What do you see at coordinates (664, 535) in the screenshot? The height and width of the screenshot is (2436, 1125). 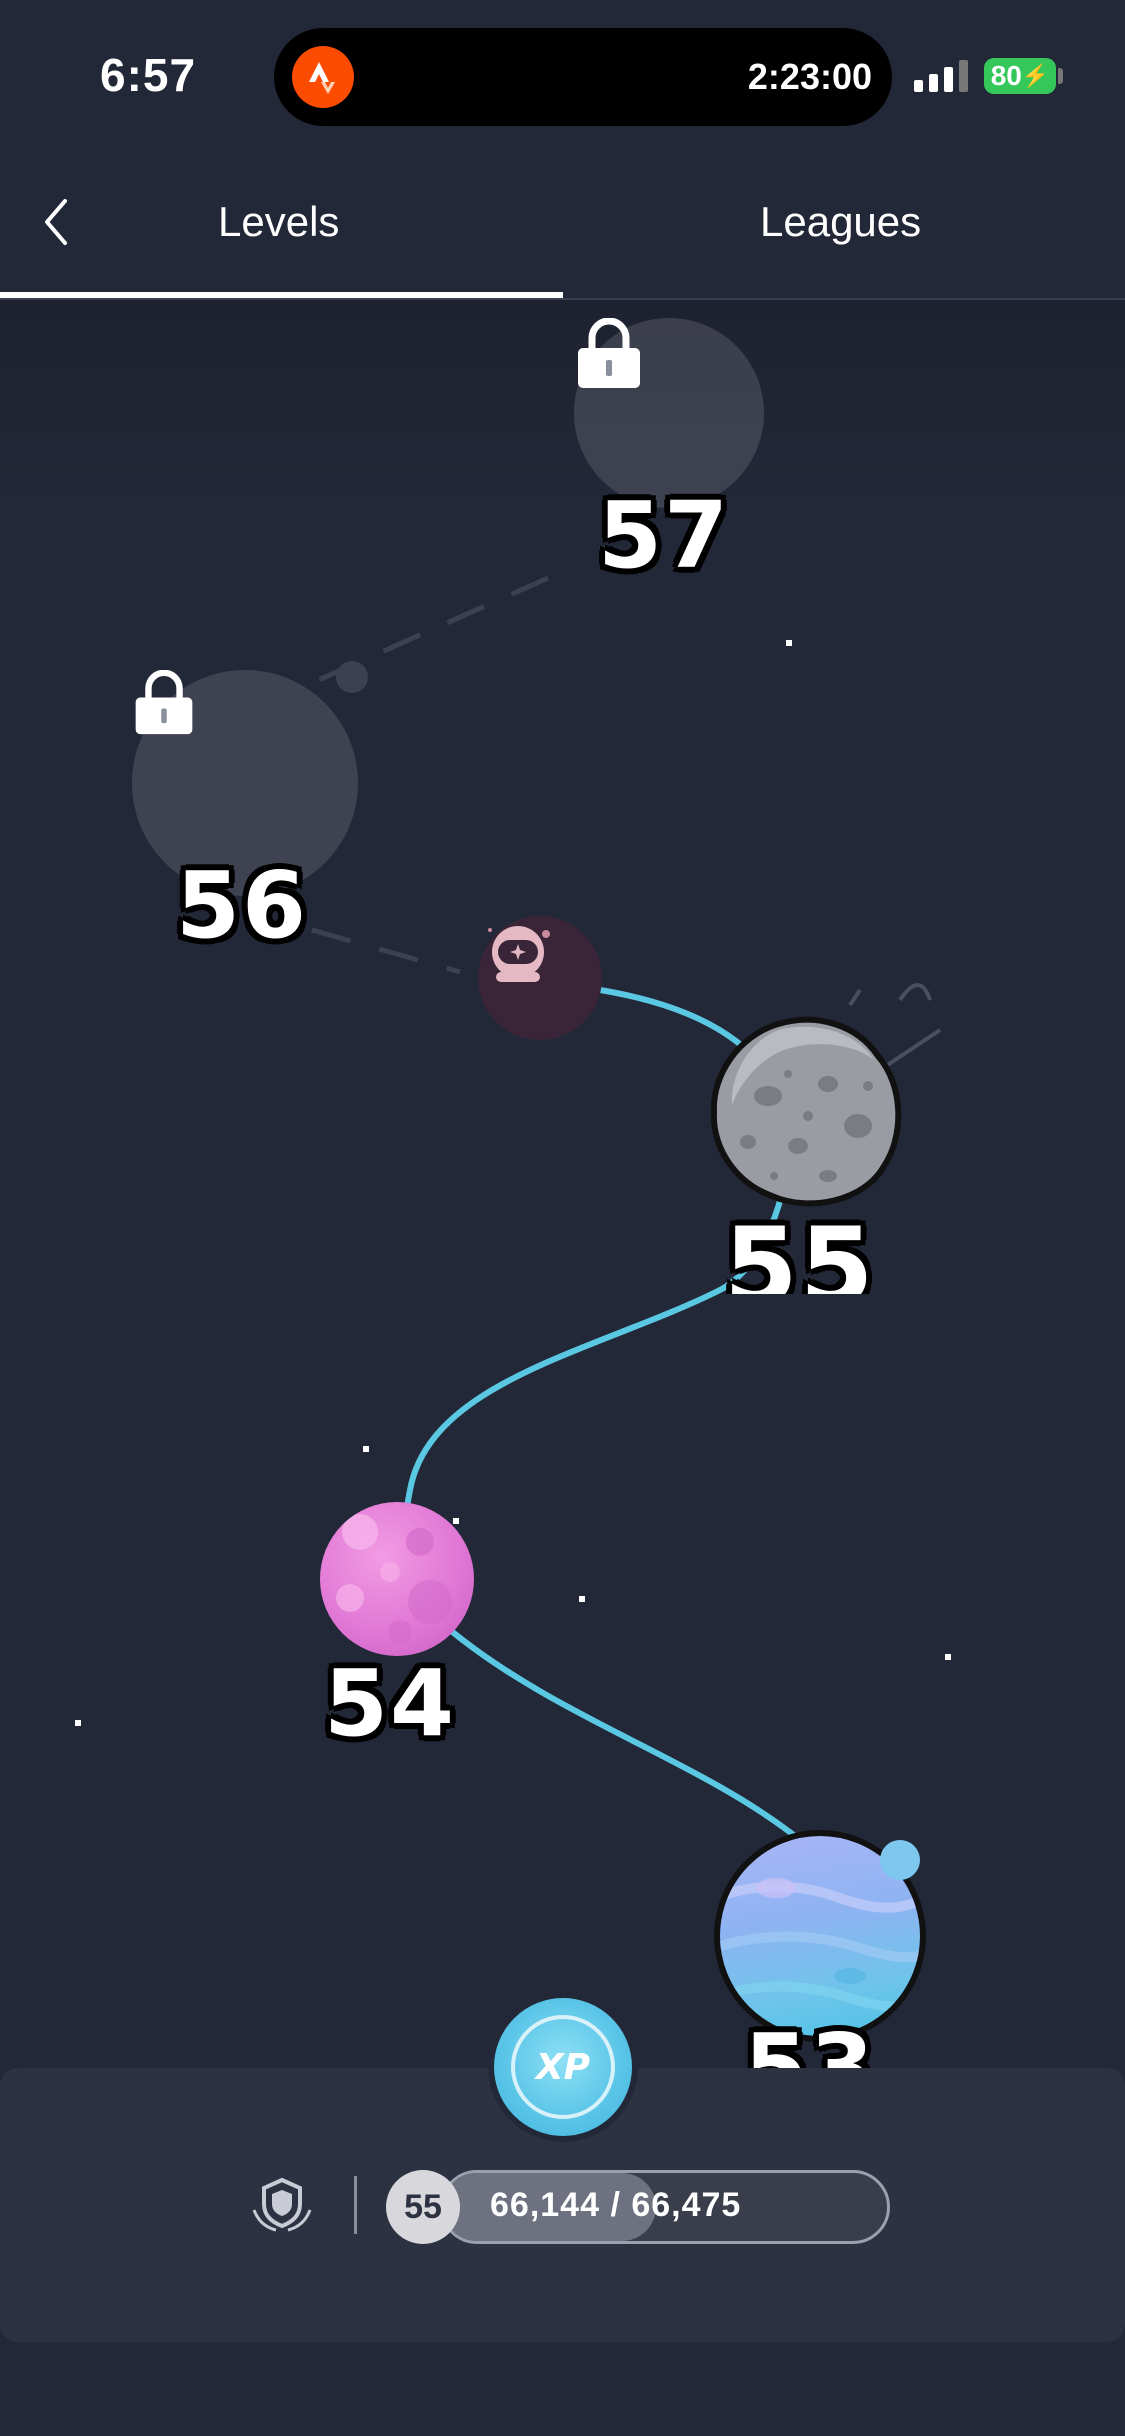 I see `level-label-57: 57` at bounding box center [664, 535].